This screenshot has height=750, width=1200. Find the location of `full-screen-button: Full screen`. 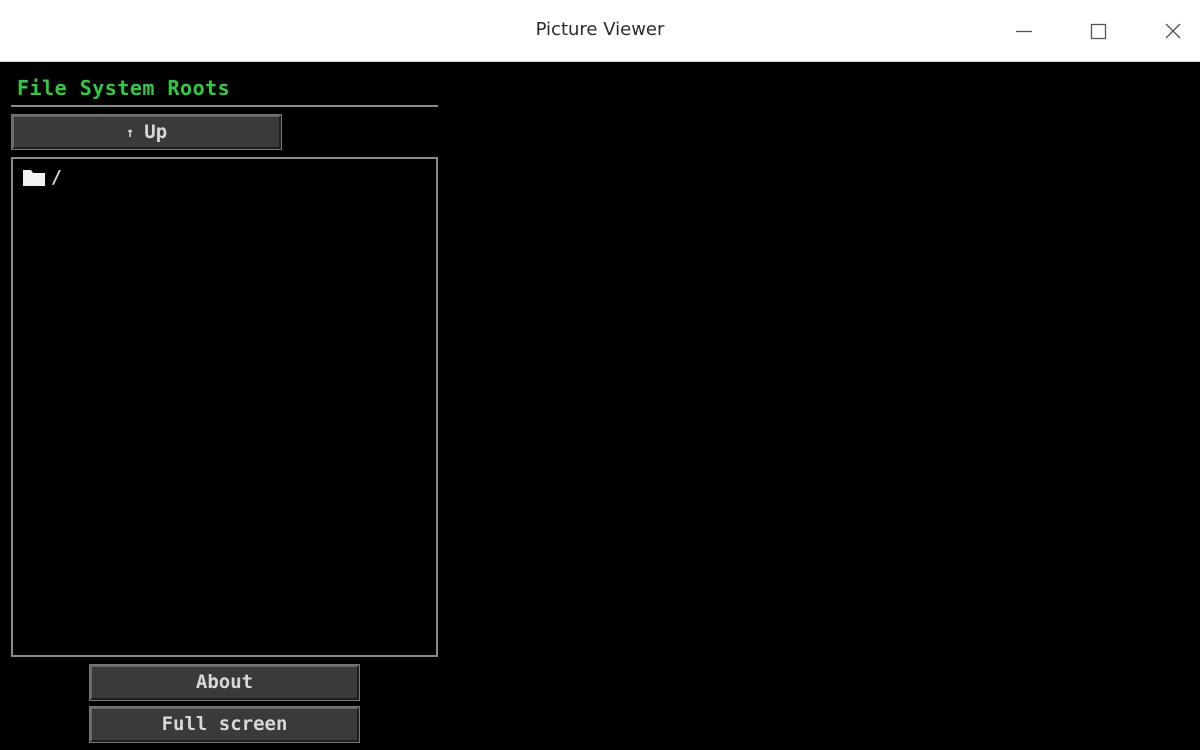

full-screen-button: Full screen is located at coordinates (224, 724).